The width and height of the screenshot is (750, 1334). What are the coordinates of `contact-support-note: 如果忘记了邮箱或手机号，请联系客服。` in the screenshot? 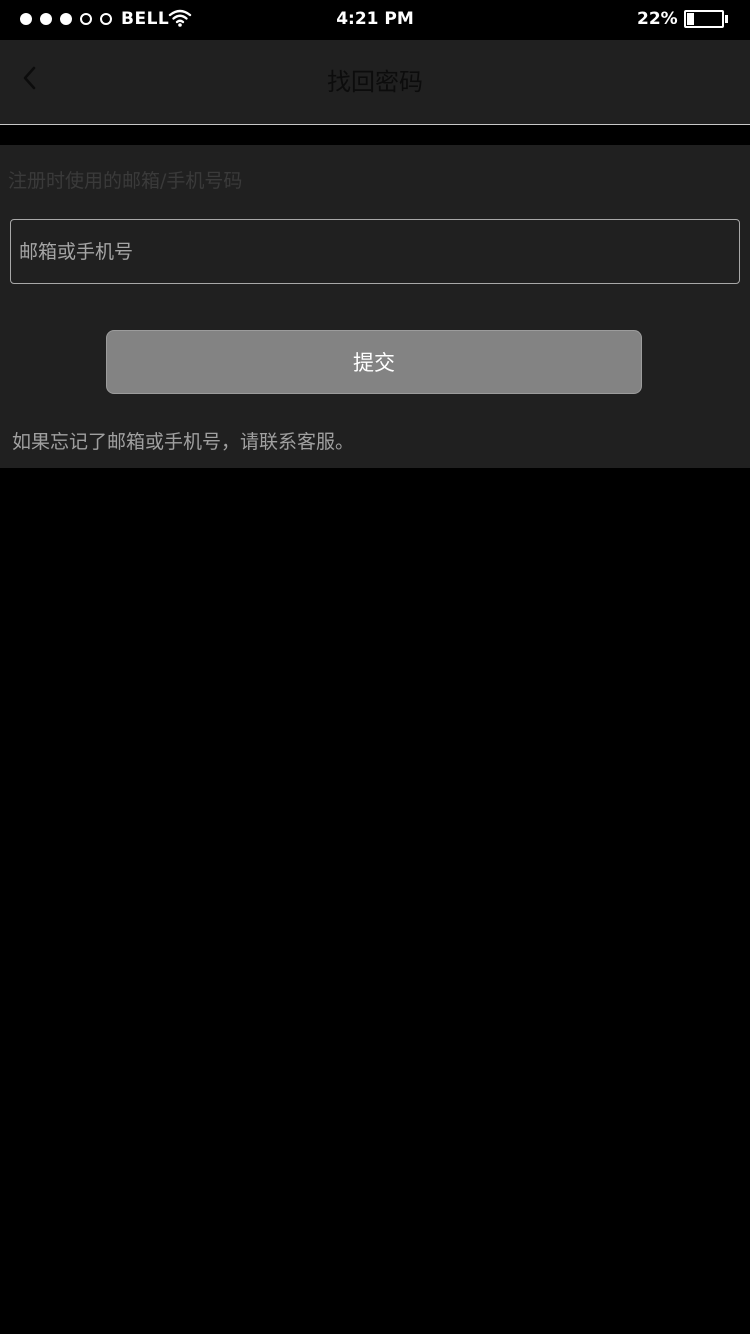 It's located at (183, 442).